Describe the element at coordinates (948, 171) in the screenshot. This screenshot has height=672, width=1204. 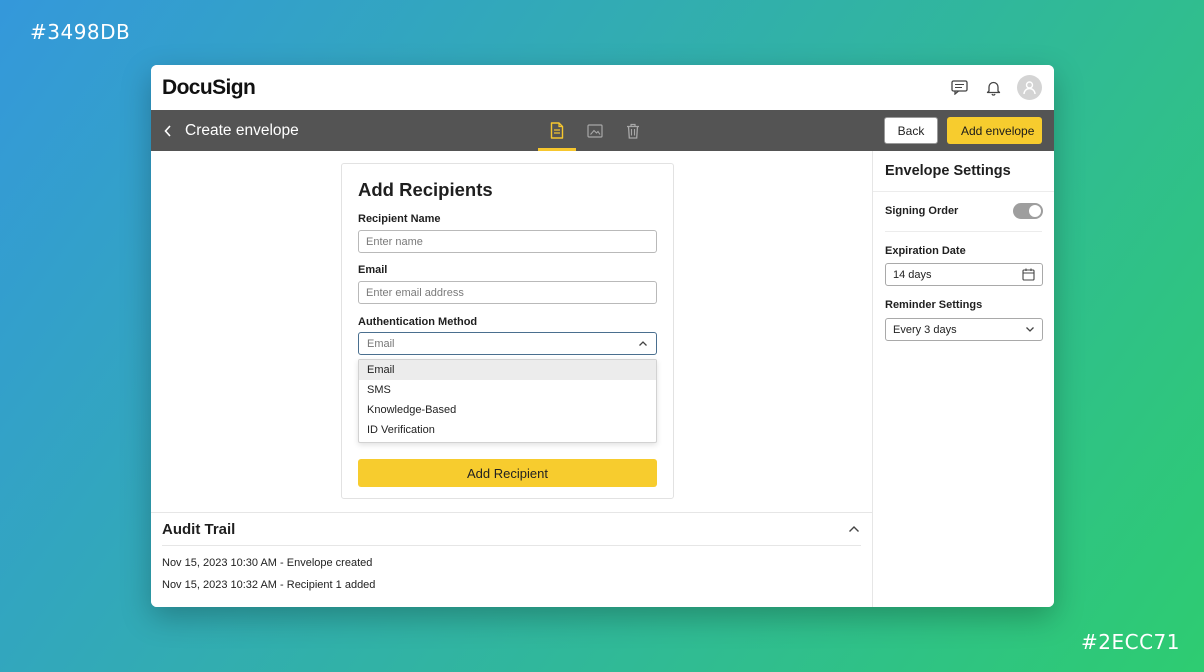
I see `settings-title: Envelope Settings` at that location.